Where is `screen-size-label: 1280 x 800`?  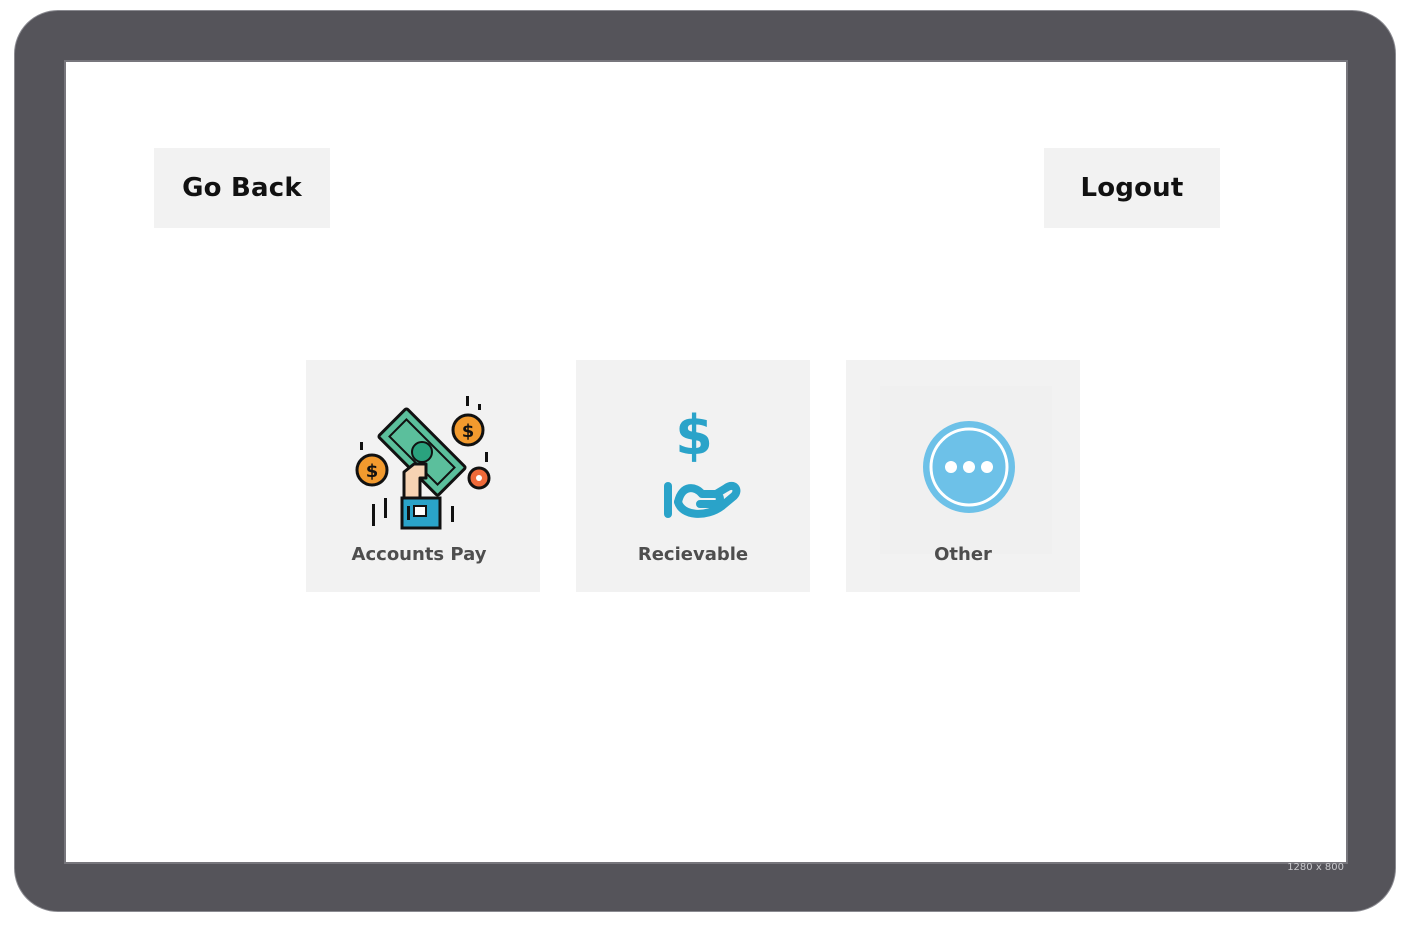
screen-size-label: 1280 x 800 is located at coordinates (1315, 867).